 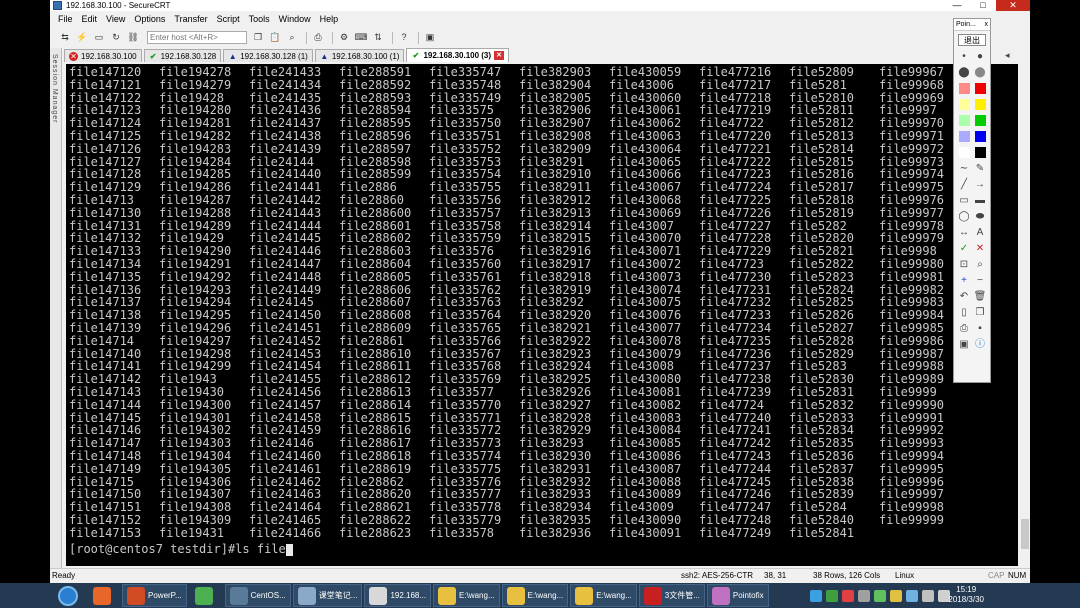 I want to click on taskbar-clock: 15:19 2018/3/30, so click(x=966, y=595).